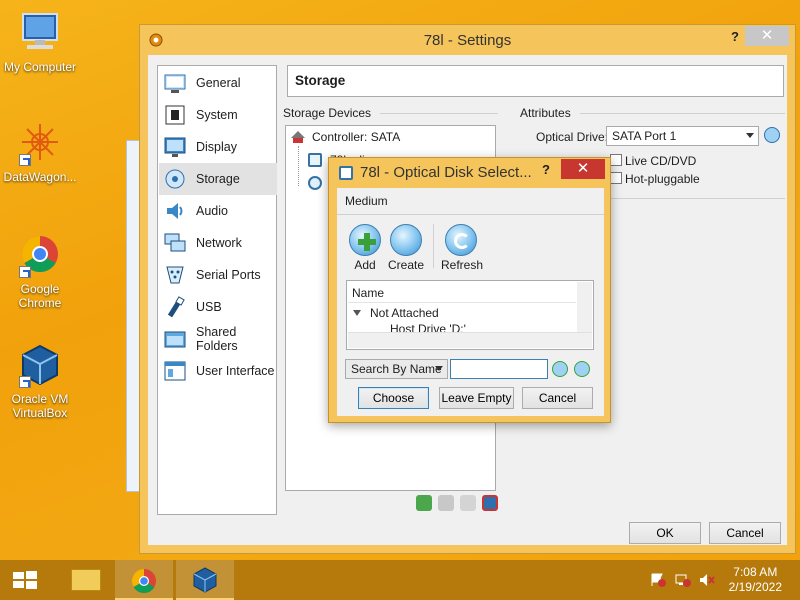  I want to click on dialog-help-button: ?, so click(546, 169).